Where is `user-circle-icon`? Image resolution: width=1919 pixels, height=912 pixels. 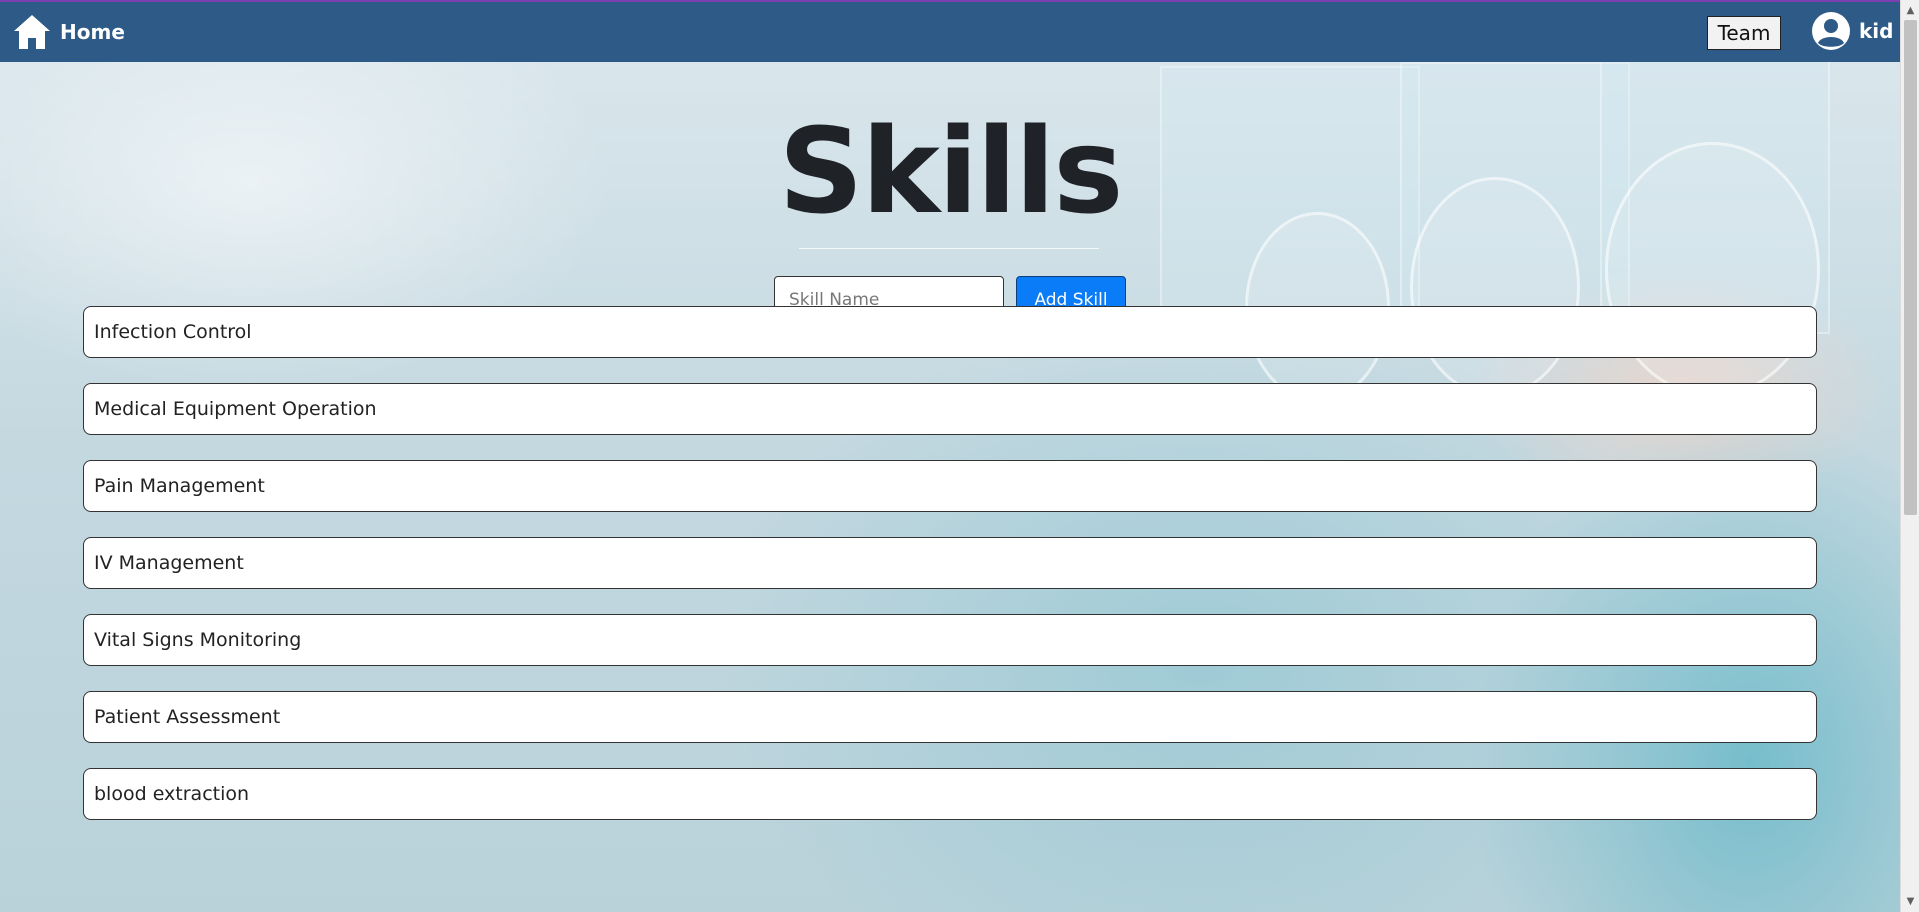
user-circle-icon is located at coordinates (1831, 31).